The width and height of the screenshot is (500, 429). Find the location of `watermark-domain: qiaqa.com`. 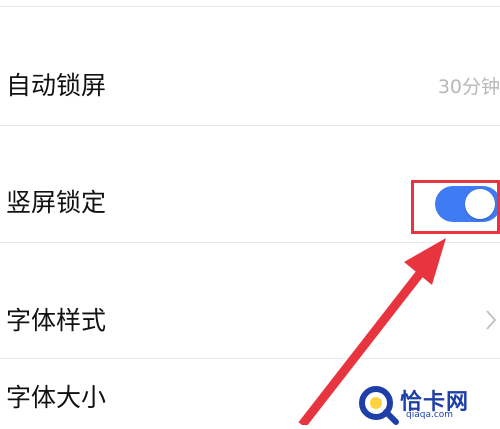

watermark-domain: qiaqa.com is located at coordinates (430, 415).